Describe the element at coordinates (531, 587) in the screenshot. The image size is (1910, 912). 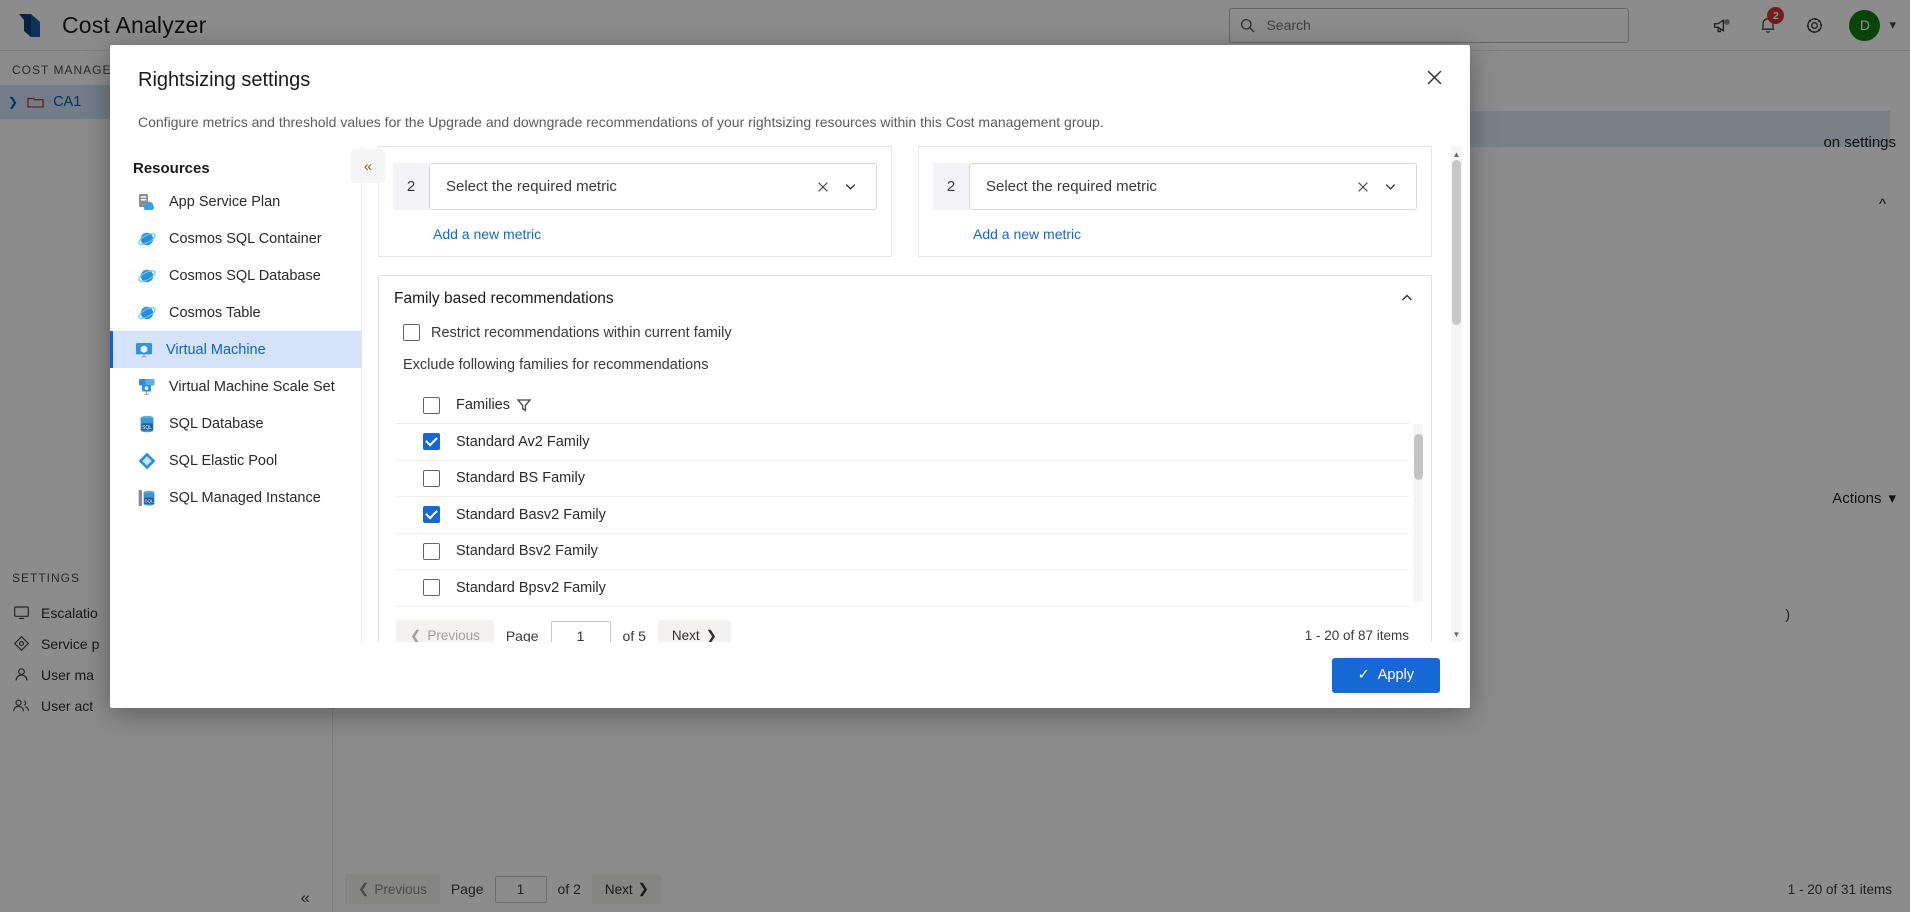
I see `family-name: Standard Bpsv2 Family` at that location.